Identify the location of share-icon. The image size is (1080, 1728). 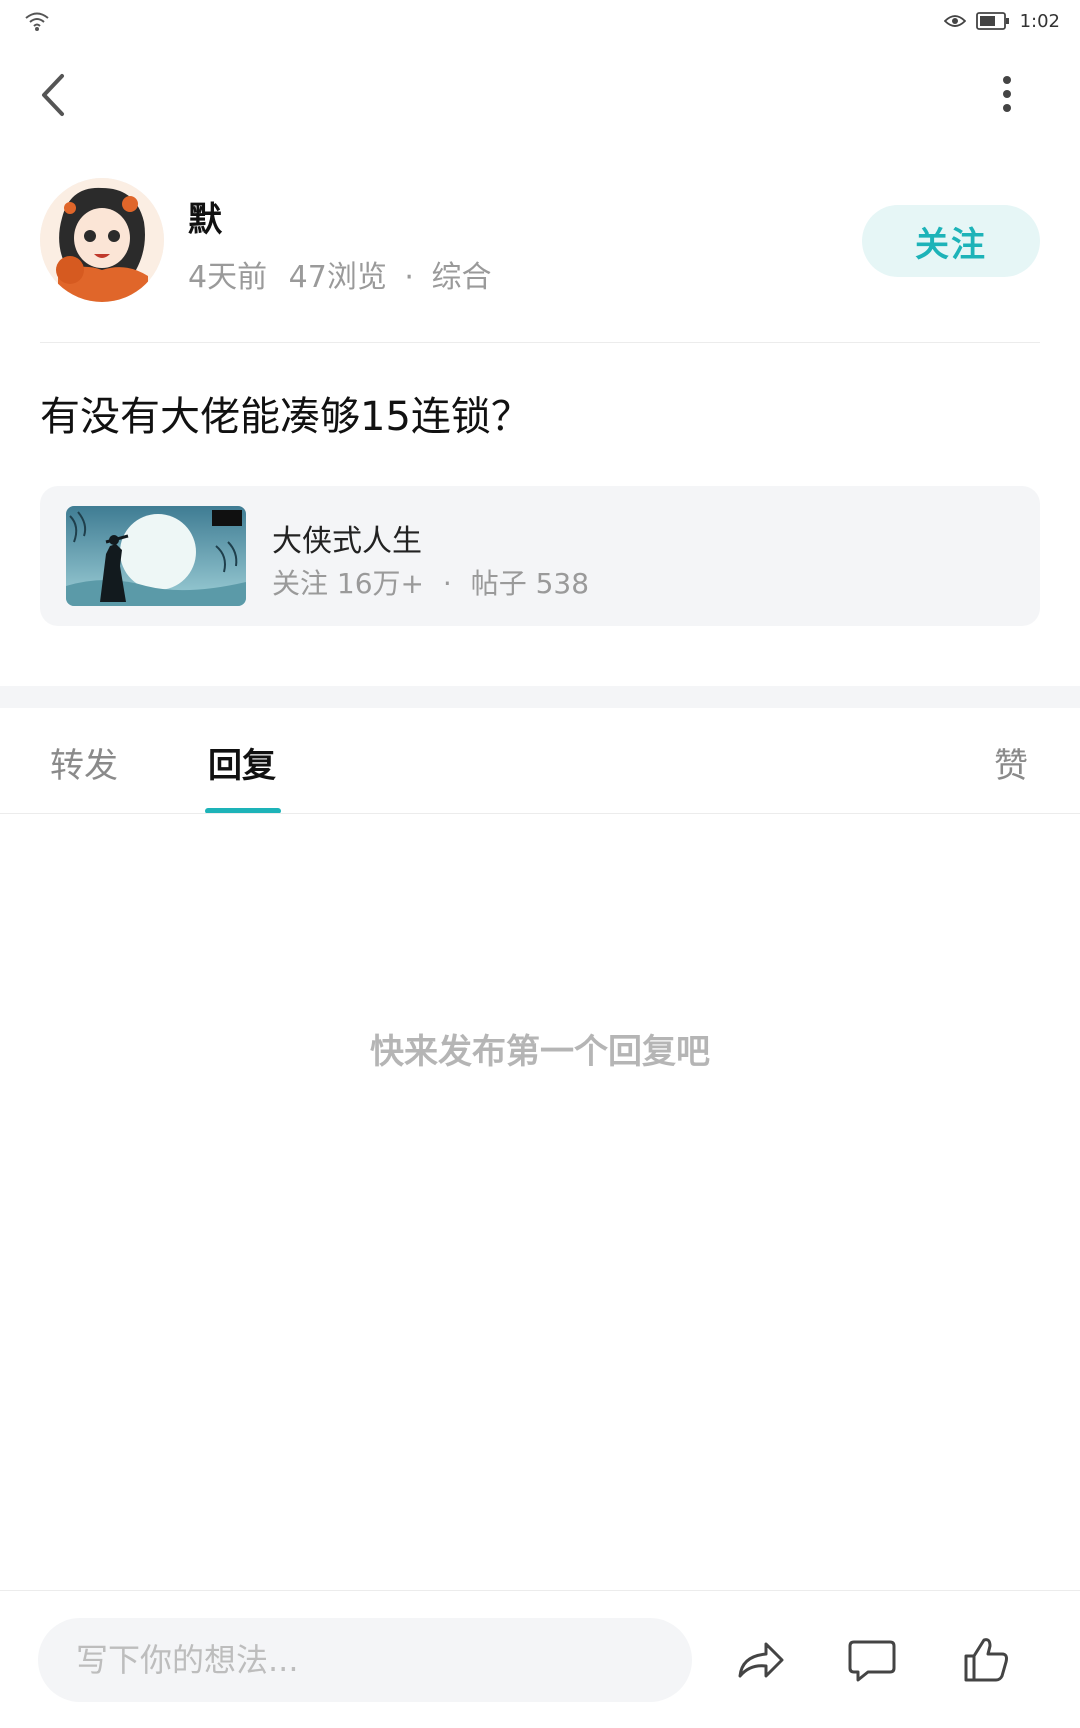
(760, 1660).